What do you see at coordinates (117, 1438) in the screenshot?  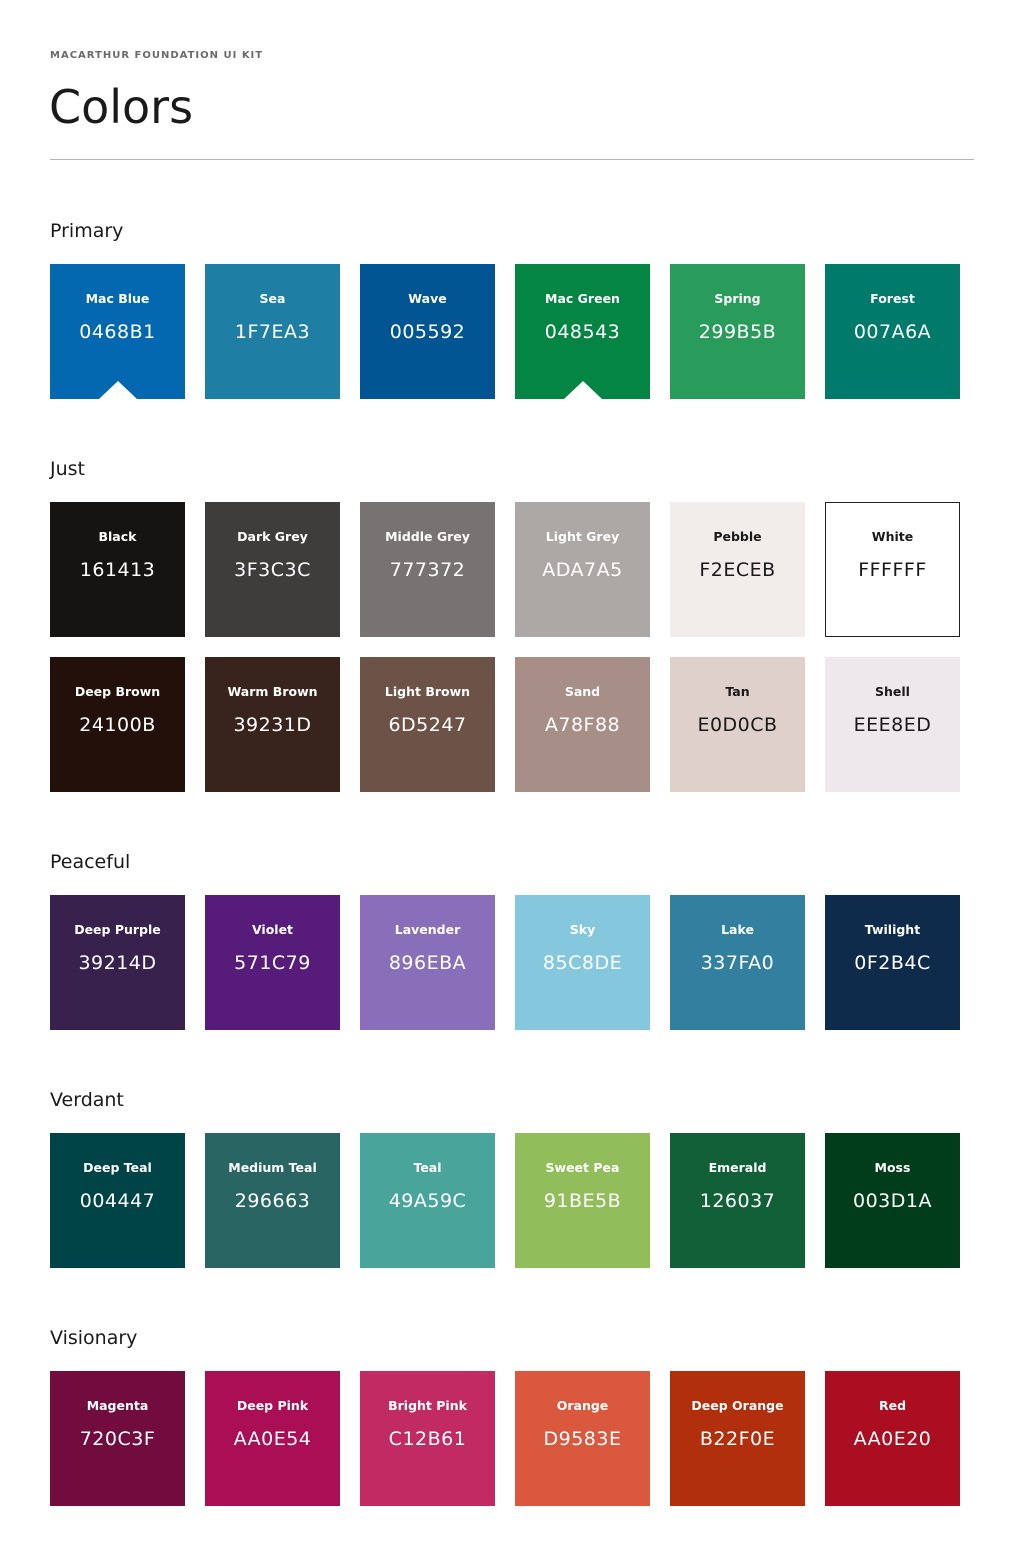 I see `color-swatch-magenta: Magenta 720C3F` at bounding box center [117, 1438].